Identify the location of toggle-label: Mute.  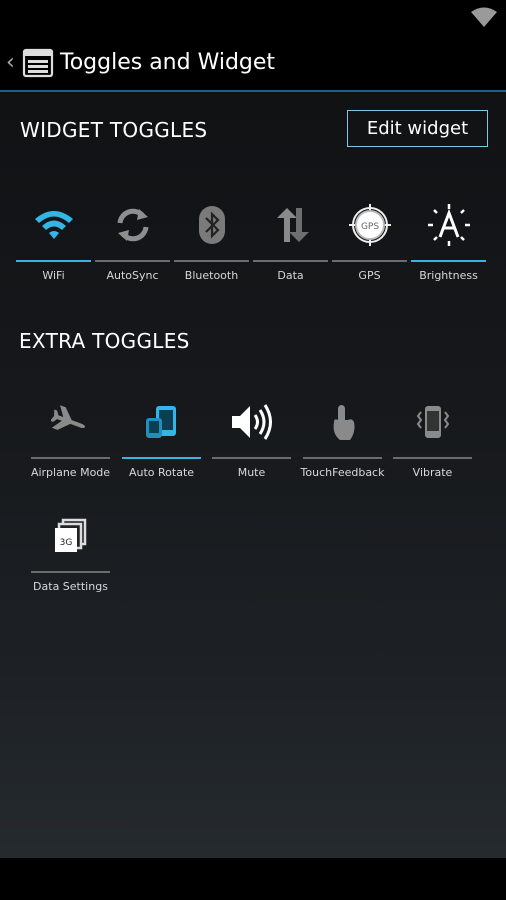
(251, 472).